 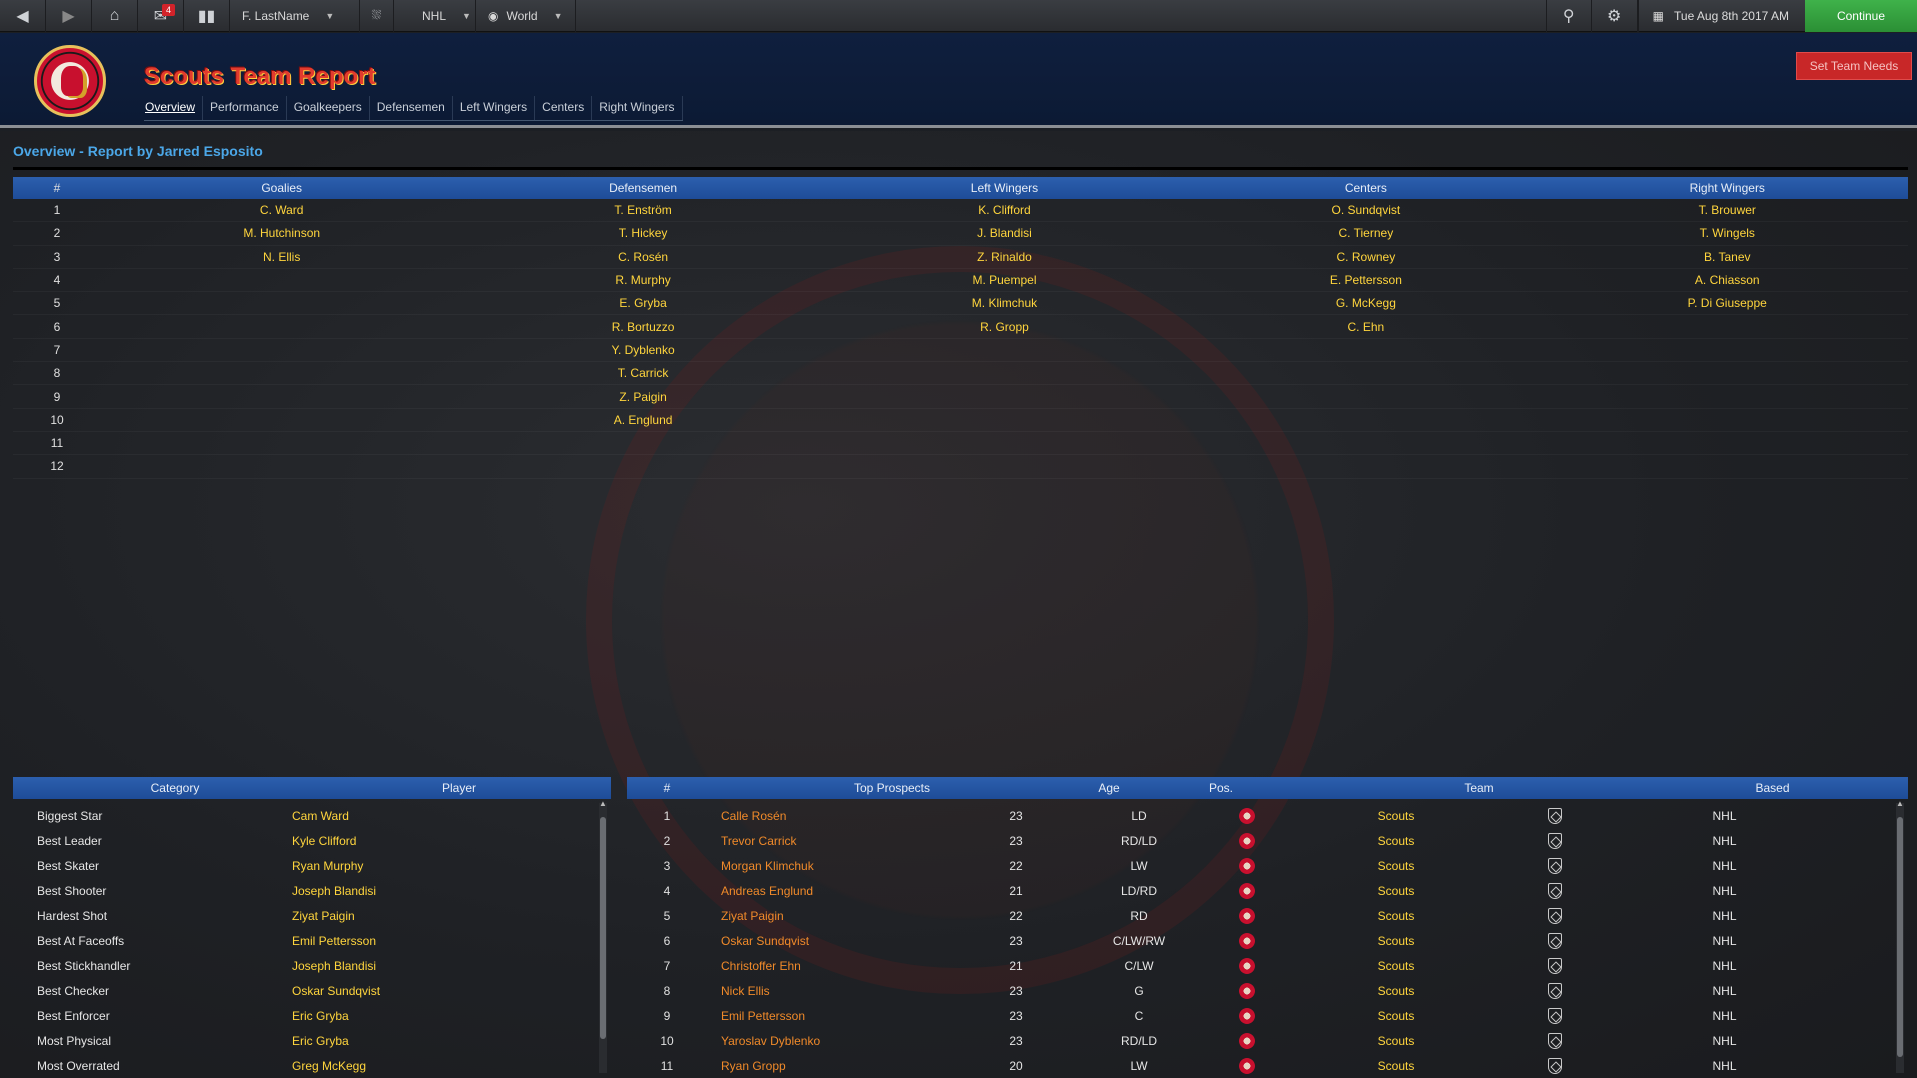 I want to click on home-button: ⌂, so click(x=115, y=16).